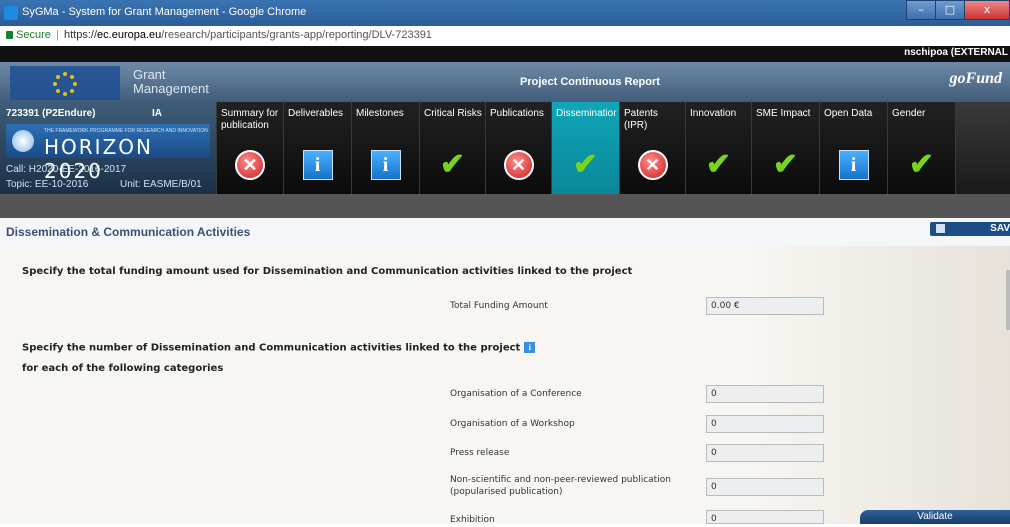 The image size is (1010, 527). What do you see at coordinates (505, 206) in the screenshot?
I see `toolbar-band` at bounding box center [505, 206].